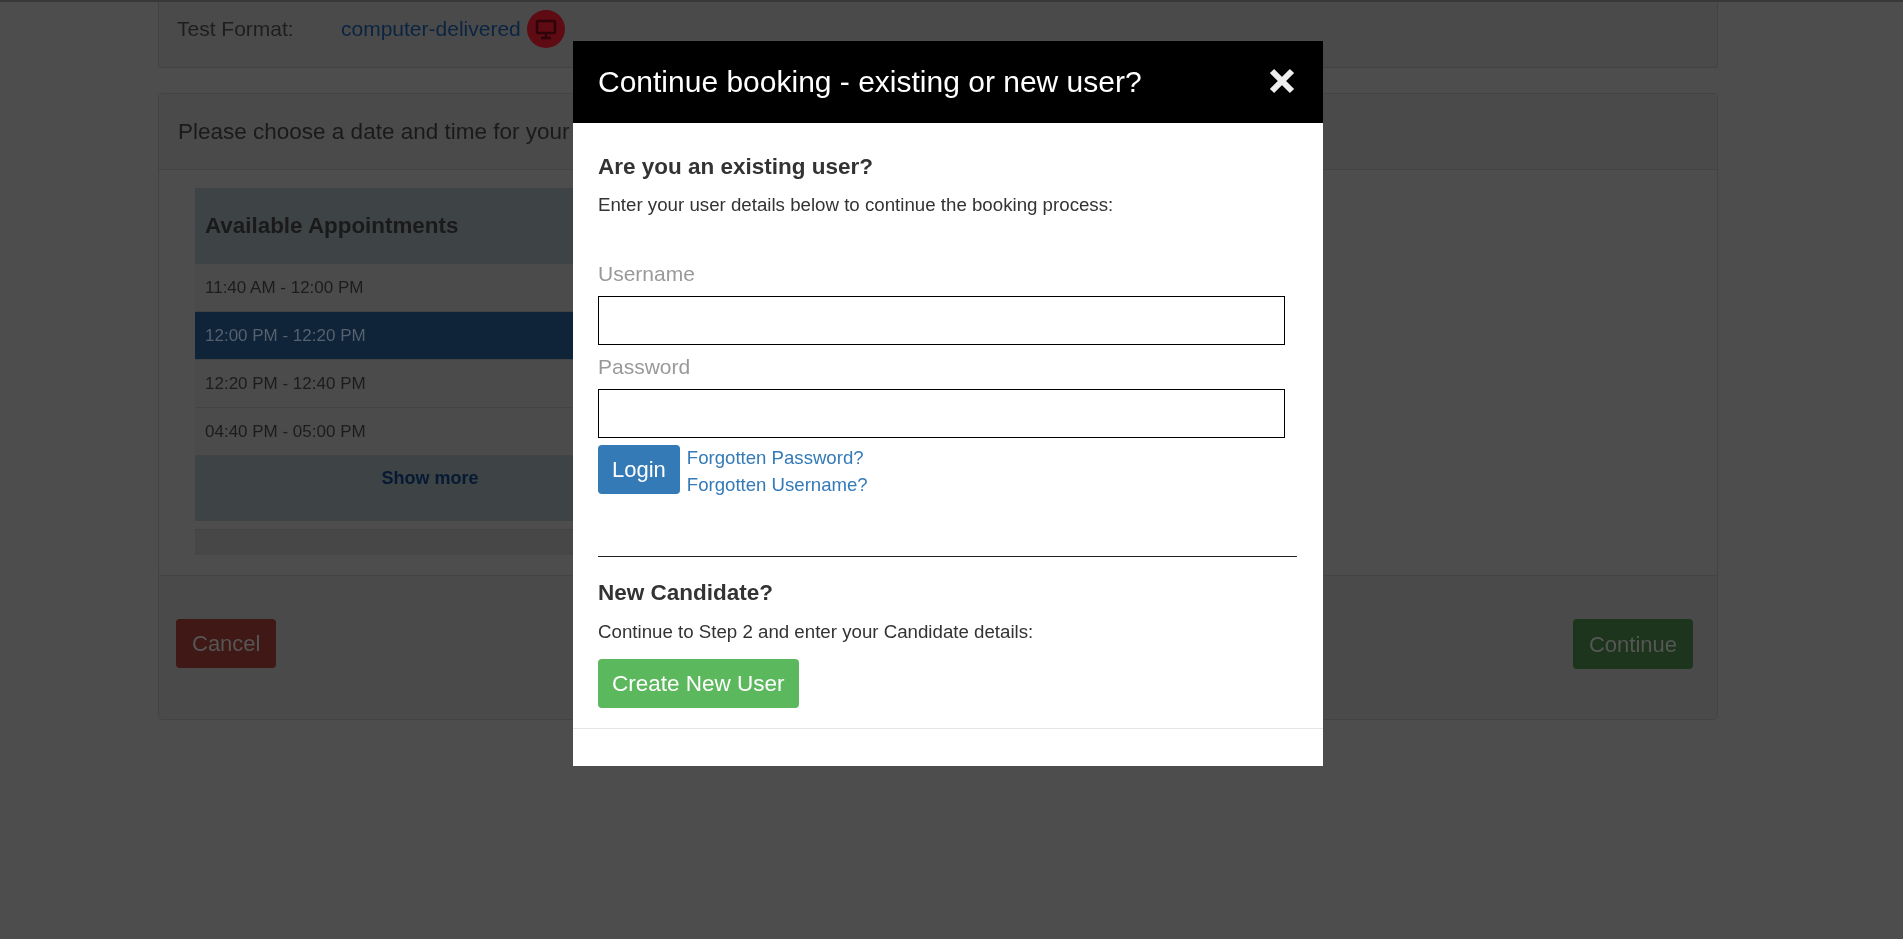 Image resolution: width=1903 pixels, height=939 pixels. What do you see at coordinates (639, 469) in the screenshot?
I see `login-button: Login` at bounding box center [639, 469].